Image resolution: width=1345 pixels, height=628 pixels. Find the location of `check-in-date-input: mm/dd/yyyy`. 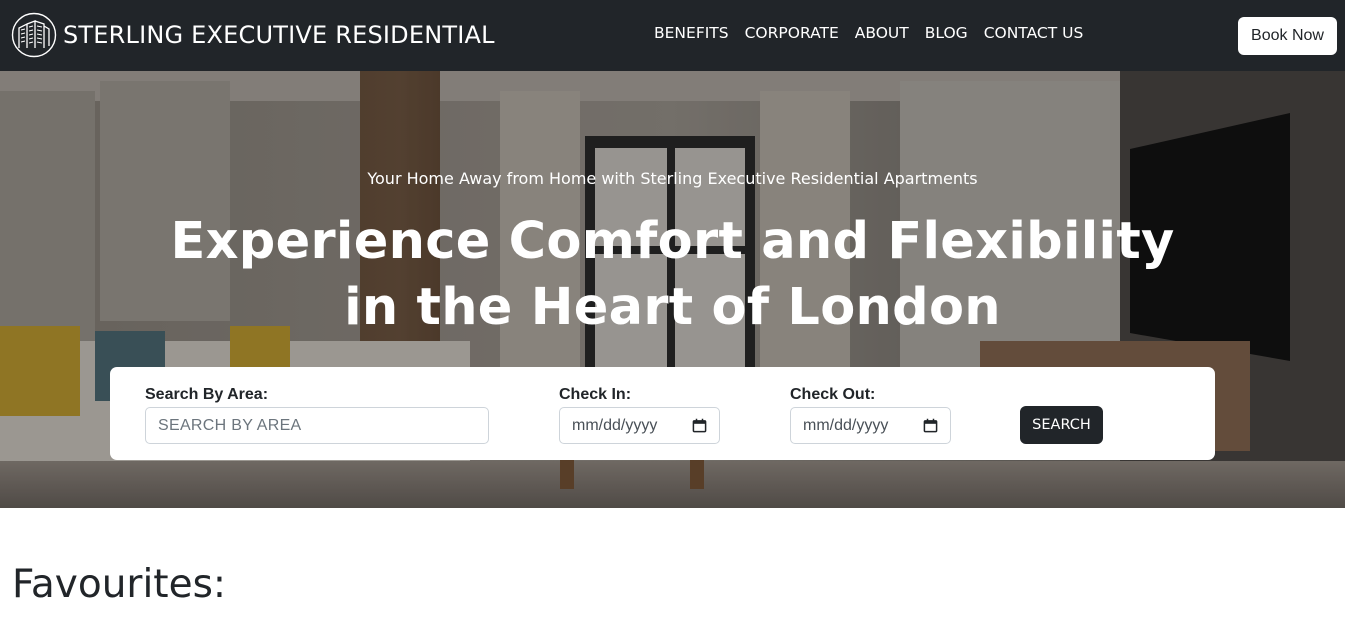

check-in-date-input: mm/dd/yyyy is located at coordinates (639, 425).